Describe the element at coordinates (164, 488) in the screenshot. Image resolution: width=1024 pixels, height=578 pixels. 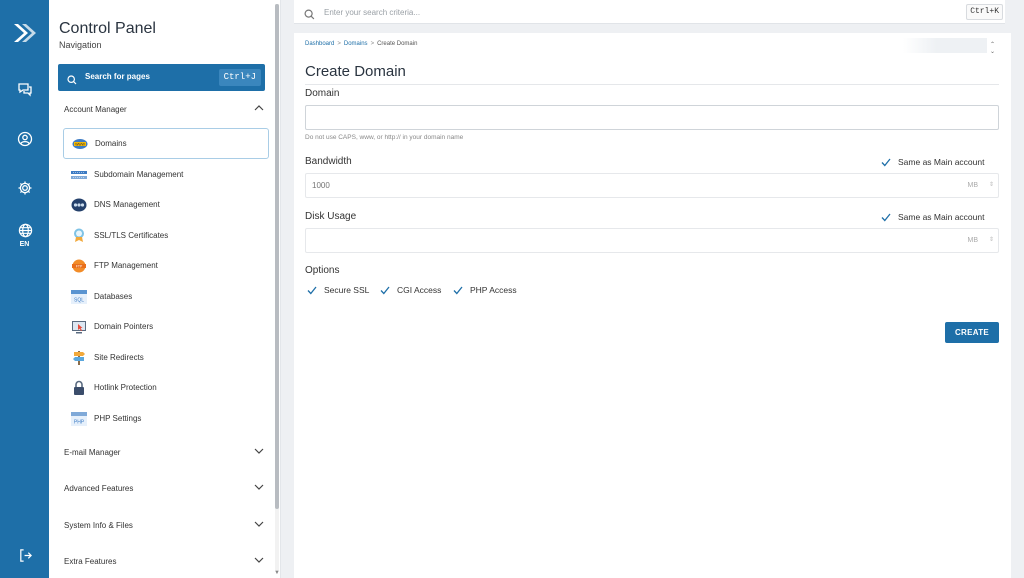
I see `section-advanced-features: Advanced Features` at that location.